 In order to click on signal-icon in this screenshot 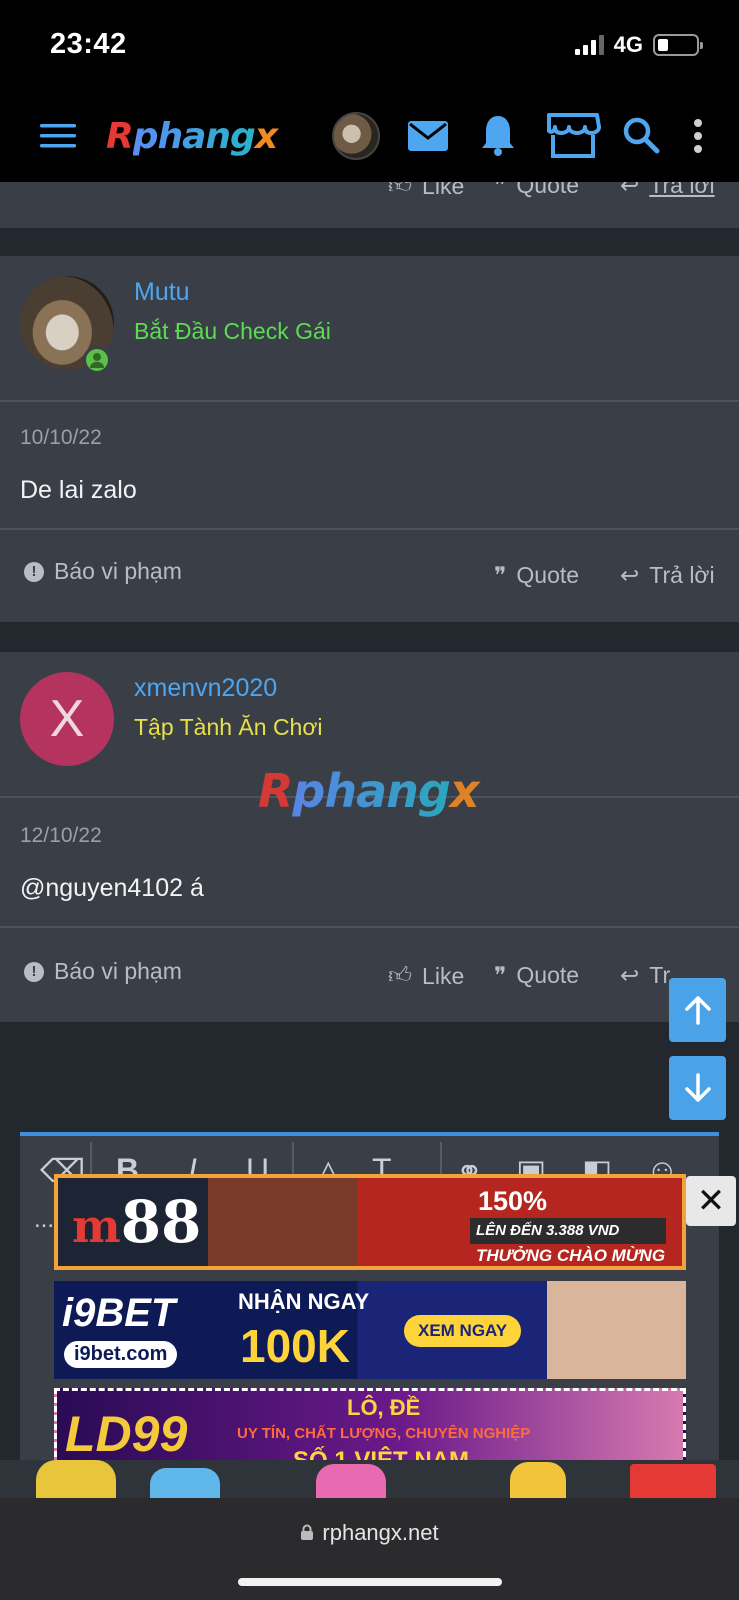, I will do `click(589, 45)`.